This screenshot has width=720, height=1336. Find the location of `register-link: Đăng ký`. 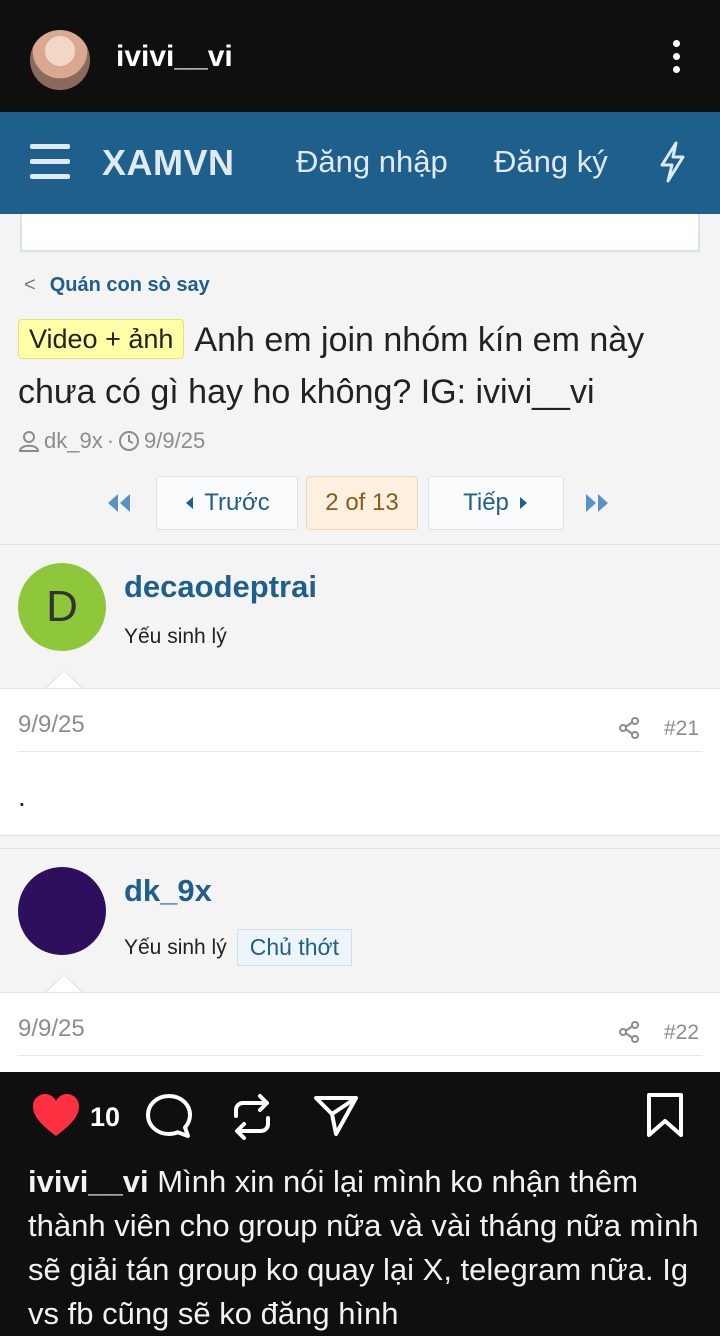

register-link: Đăng ký is located at coordinates (551, 162).